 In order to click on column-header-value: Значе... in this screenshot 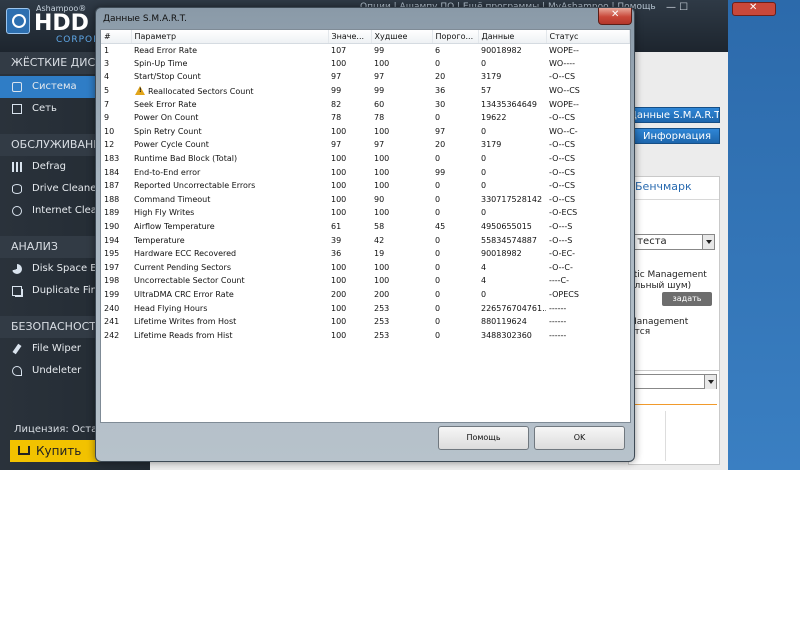, I will do `click(350, 37)`.